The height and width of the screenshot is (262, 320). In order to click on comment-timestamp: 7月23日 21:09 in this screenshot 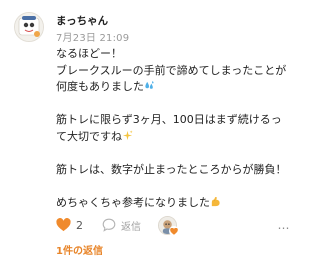, I will do `click(93, 38)`.